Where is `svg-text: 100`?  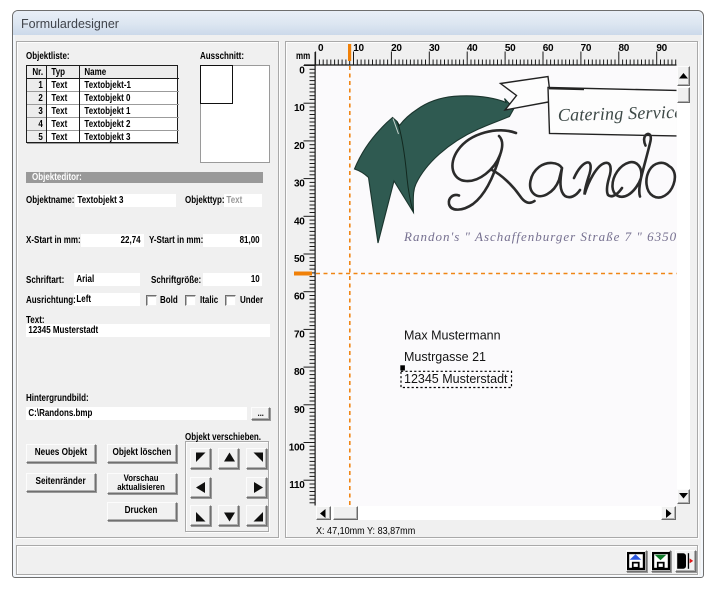
svg-text: 100 is located at coordinates (297, 448).